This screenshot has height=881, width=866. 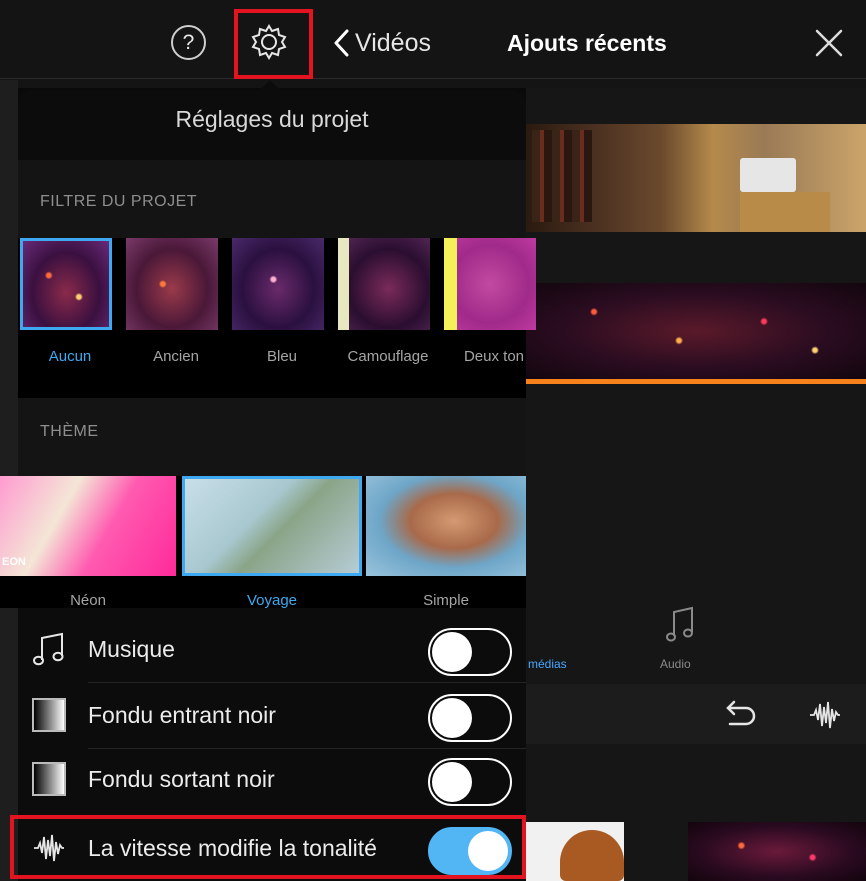 I want to click on theme-neon-preview: EON, so click(x=88, y=526).